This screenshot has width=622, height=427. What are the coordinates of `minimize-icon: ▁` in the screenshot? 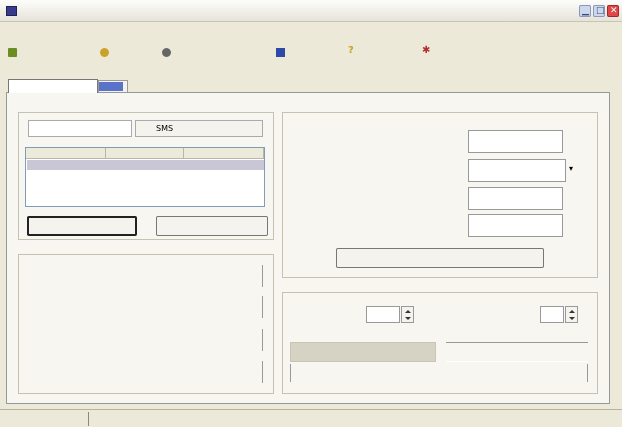 It's located at (585, 11).